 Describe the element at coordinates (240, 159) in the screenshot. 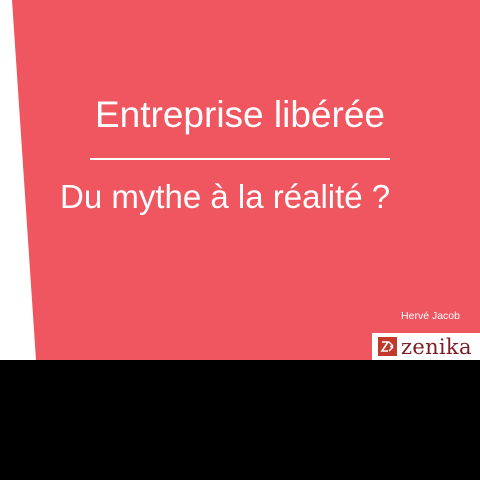

I see `title-divider` at that location.